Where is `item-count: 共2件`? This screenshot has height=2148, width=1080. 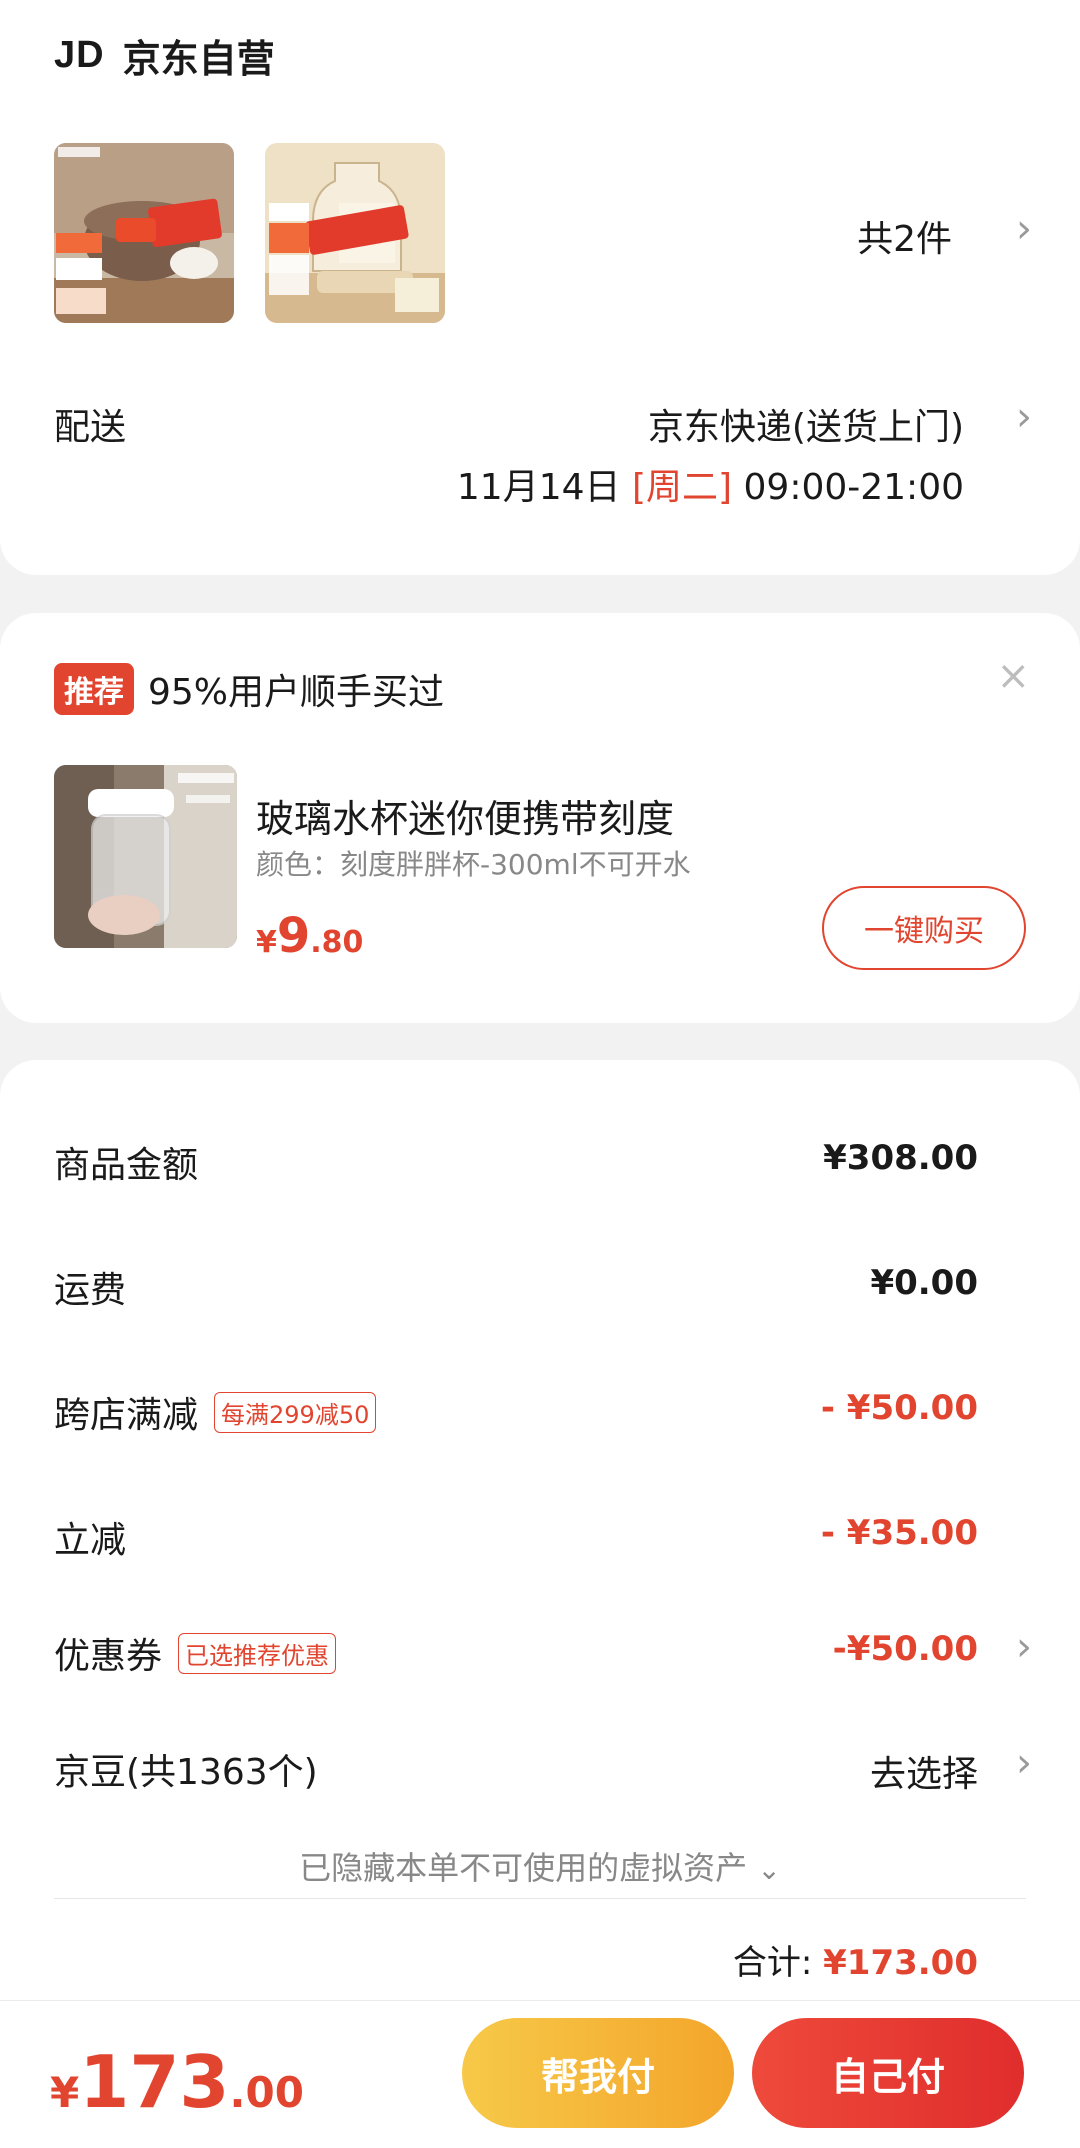 item-count: 共2件 is located at coordinates (904, 236).